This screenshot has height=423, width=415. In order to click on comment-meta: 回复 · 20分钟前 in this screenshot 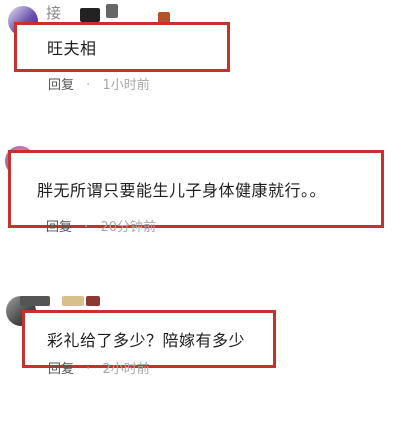, I will do `click(101, 225)`.